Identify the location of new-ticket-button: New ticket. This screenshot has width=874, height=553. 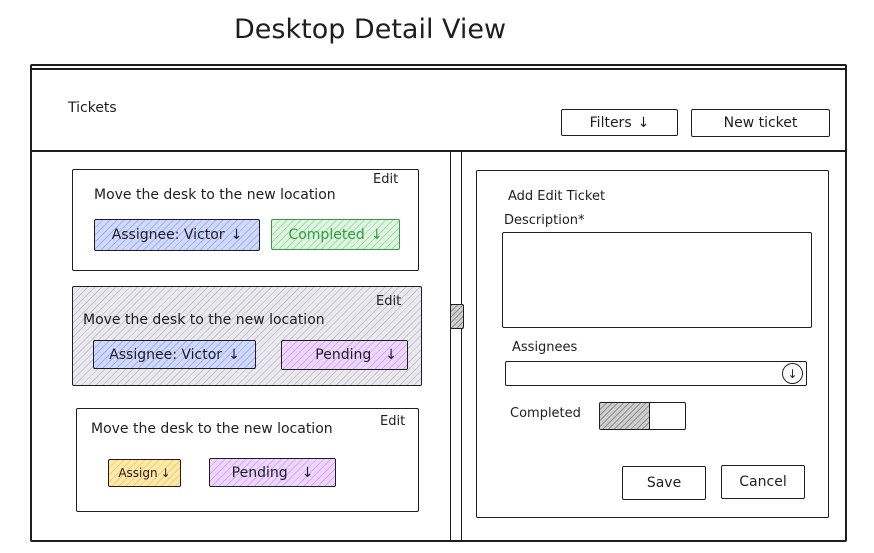
(760, 123).